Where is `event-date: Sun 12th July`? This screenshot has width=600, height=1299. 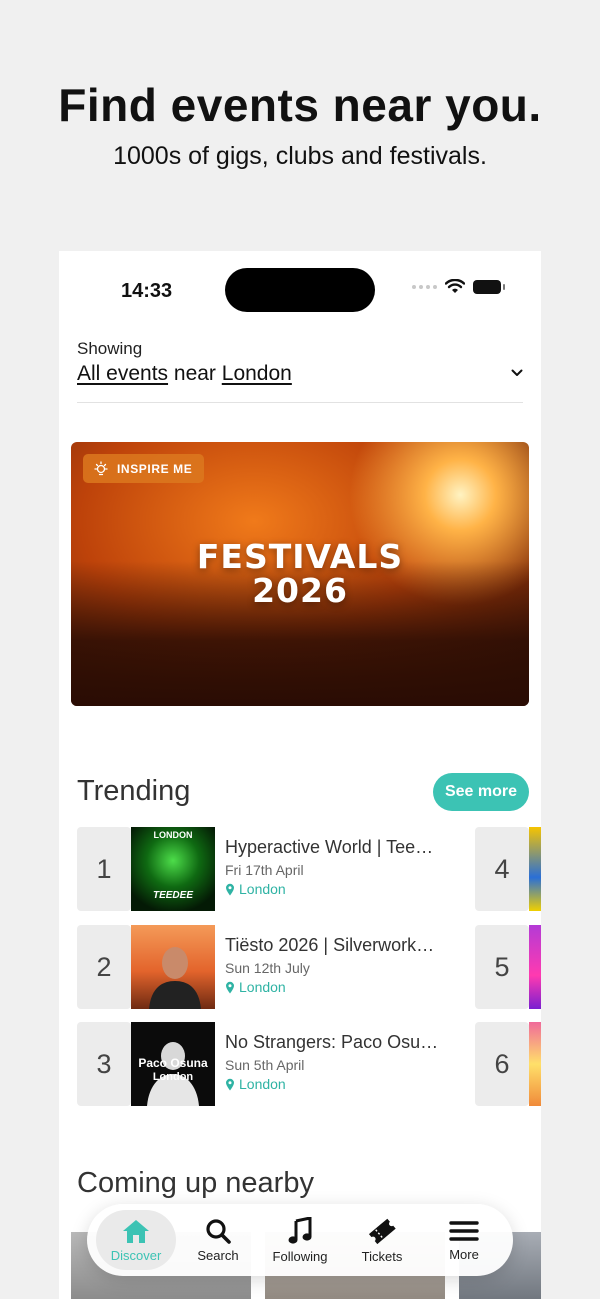
event-date: Sun 12th July is located at coordinates (267, 968).